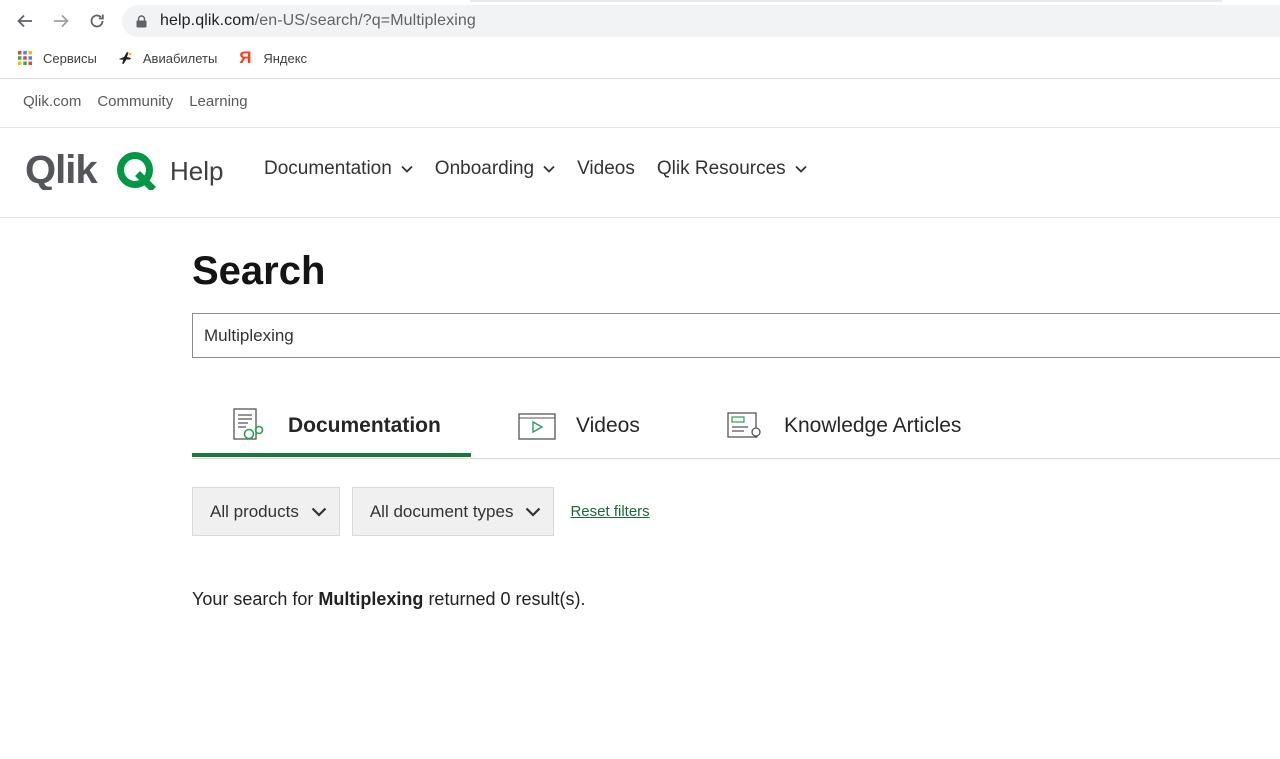 Image resolution: width=1280 pixels, height=759 pixels. I want to click on utility-link-qlik-com: Qlik.com, so click(52, 101).